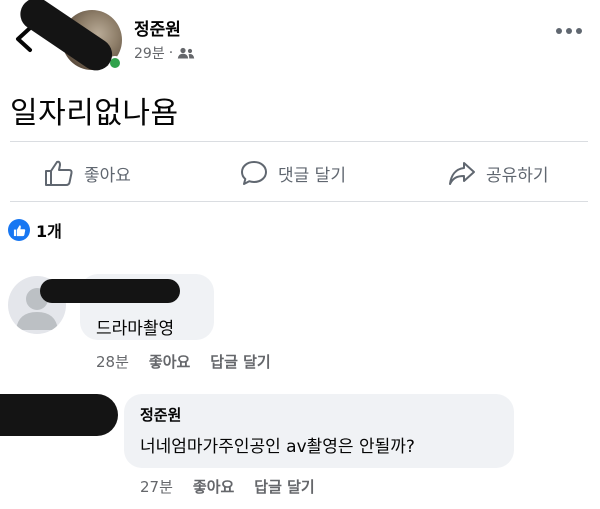 The height and width of the screenshot is (509, 600). What do you see at coordinates (35, 230) in the screenshot?
I see `reaction-summary: 1개` at bounding box center [35, 230].